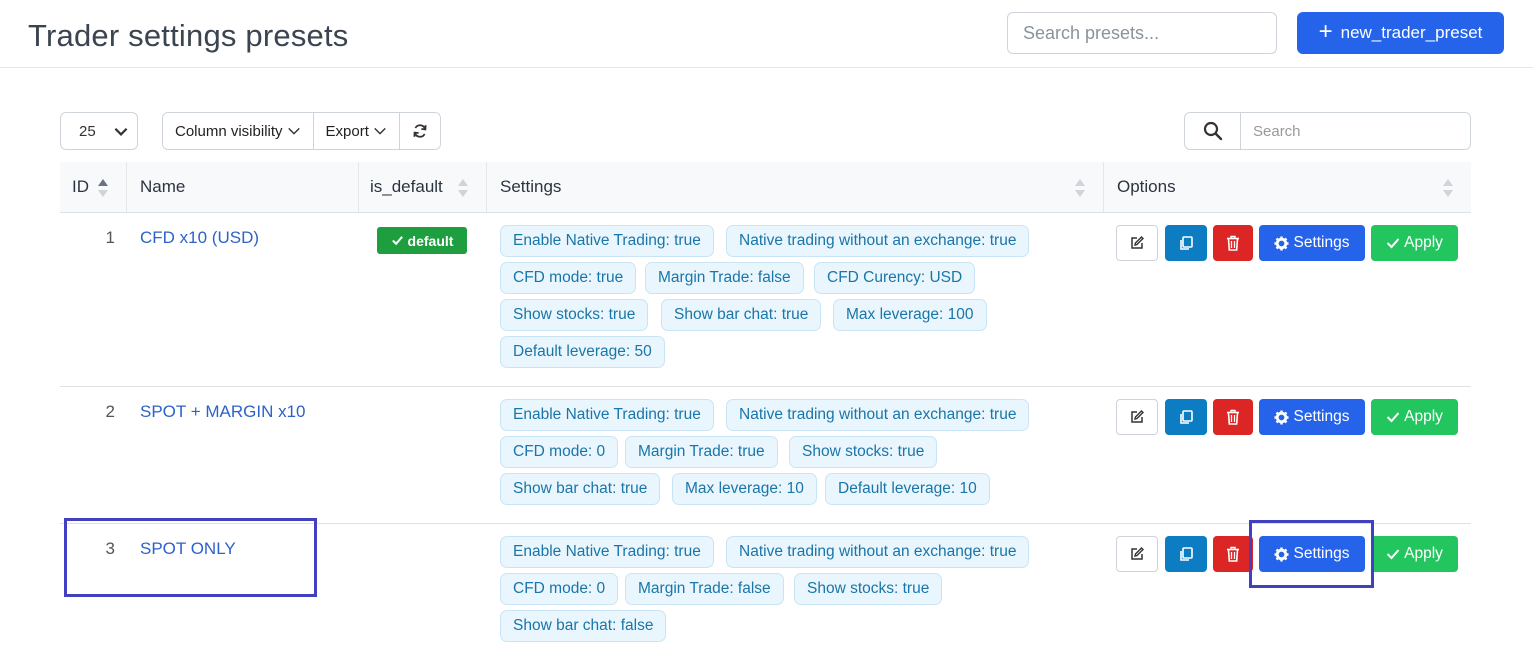 The height and width of the screenshot is (655, 1533). Describe the element at coordinates (422, 187) in the screenshot. I see `column-header-is-default: is_default` at that location.